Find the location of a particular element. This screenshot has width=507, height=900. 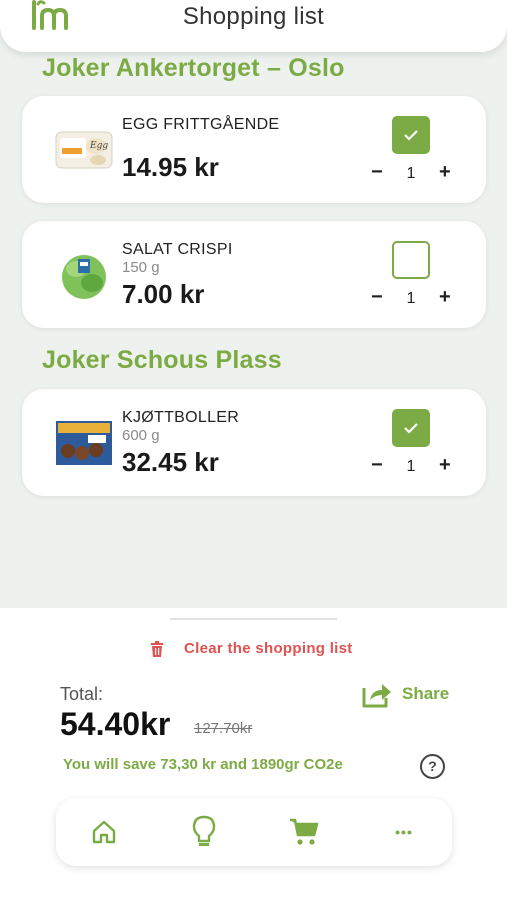

app-header: Shopping list is located at coordinates (253, 26).